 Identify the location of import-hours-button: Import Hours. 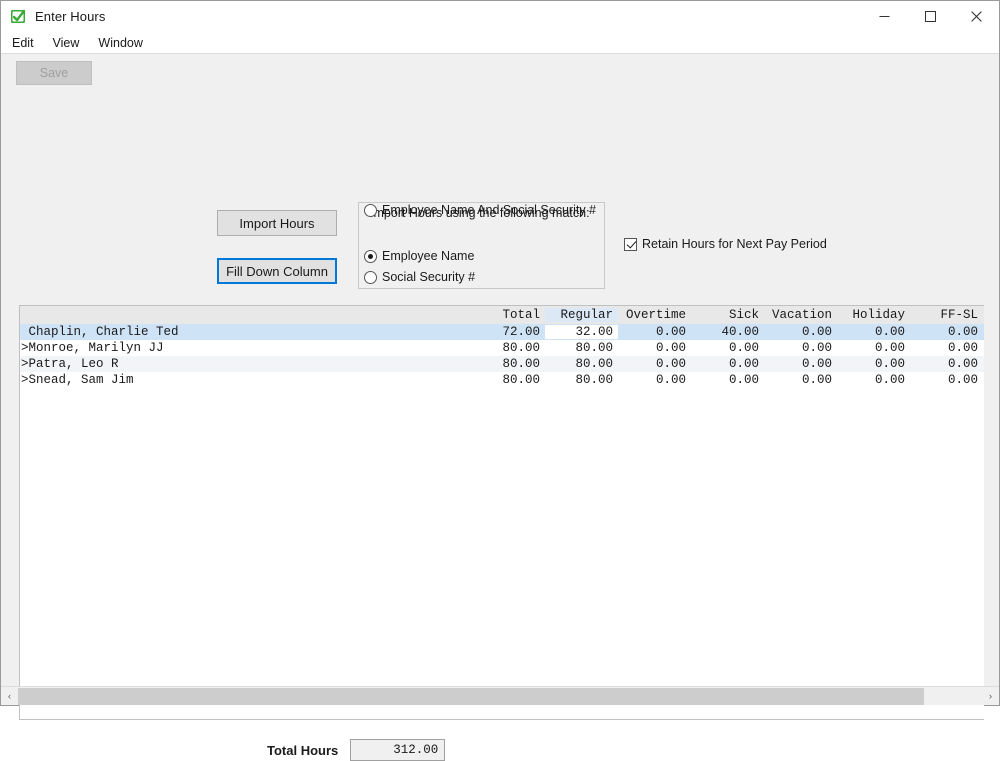
(277, 223).